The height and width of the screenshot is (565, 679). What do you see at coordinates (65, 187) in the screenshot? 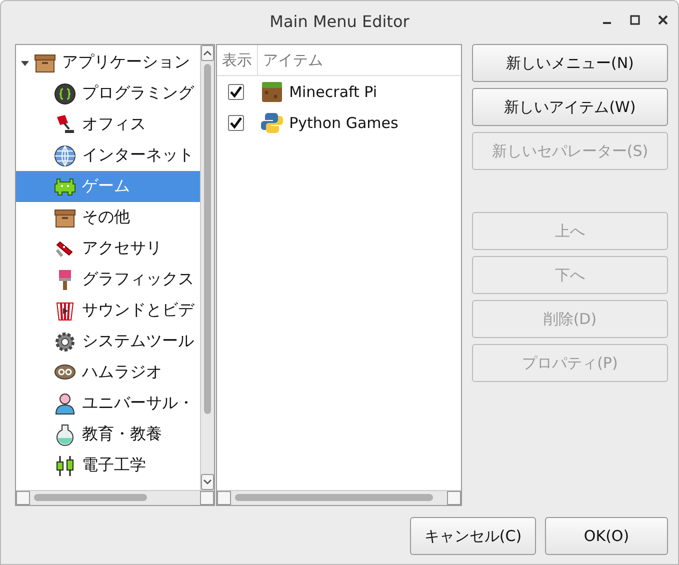
I see `alien-icon` at bounding box center [65, 187].